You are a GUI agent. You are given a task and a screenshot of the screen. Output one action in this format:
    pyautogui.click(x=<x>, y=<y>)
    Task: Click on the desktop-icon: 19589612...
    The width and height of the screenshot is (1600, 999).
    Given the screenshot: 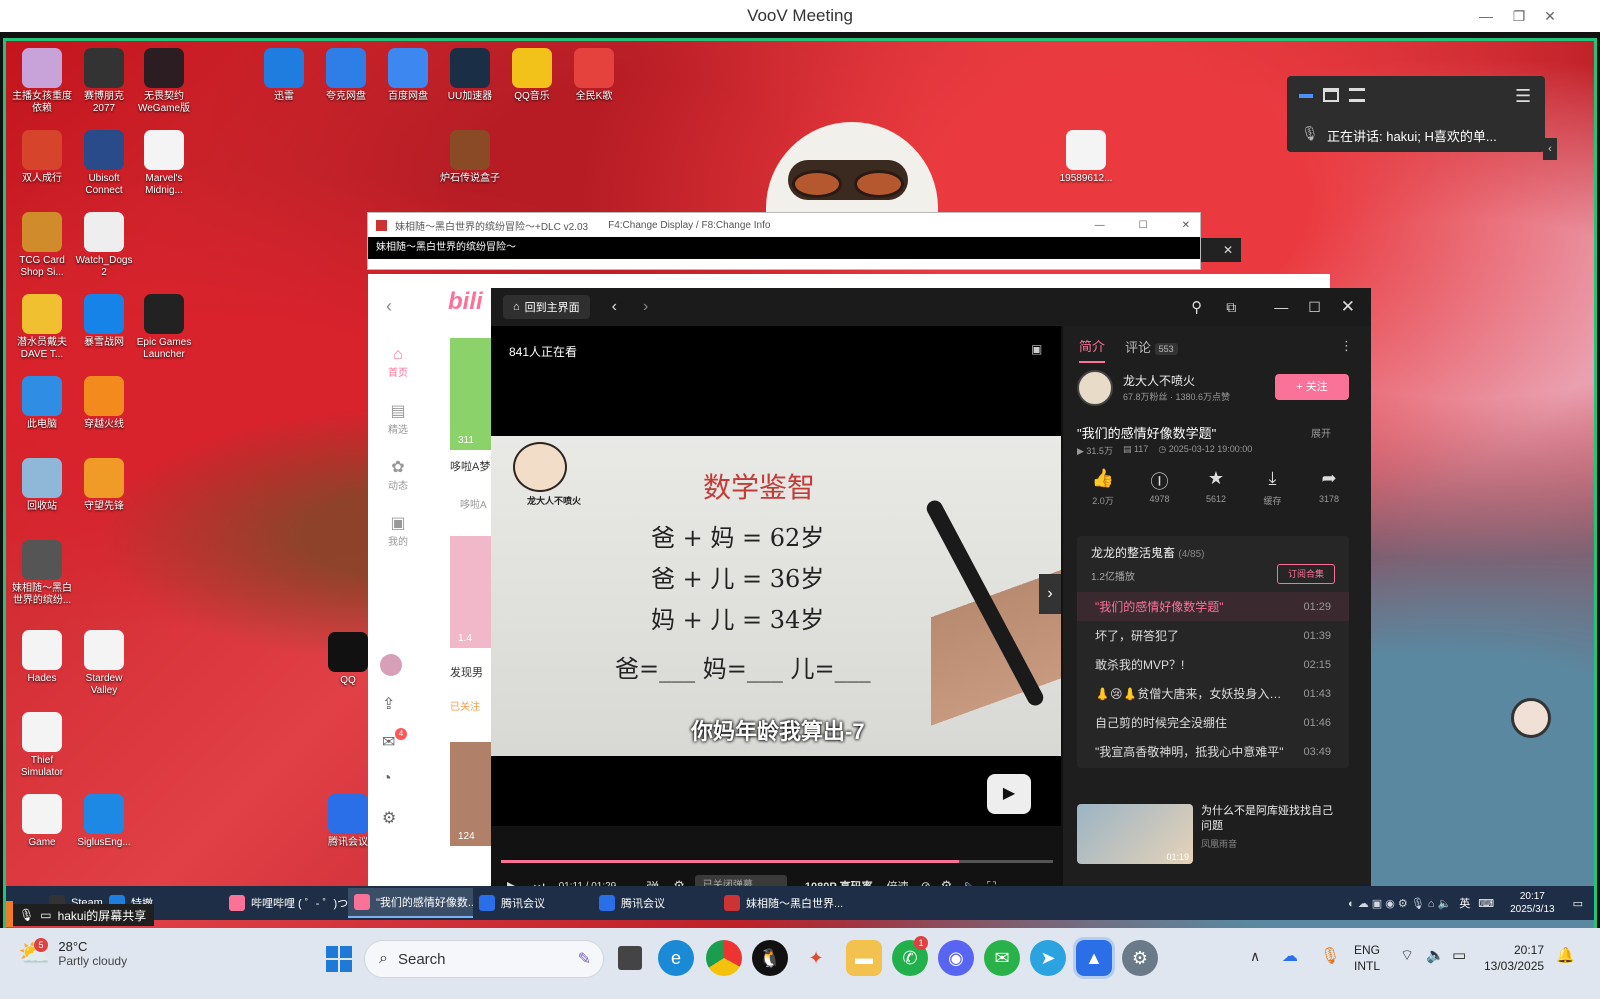 What is the action you would take?
    pyautogui.click(x=1086, y=157)
    